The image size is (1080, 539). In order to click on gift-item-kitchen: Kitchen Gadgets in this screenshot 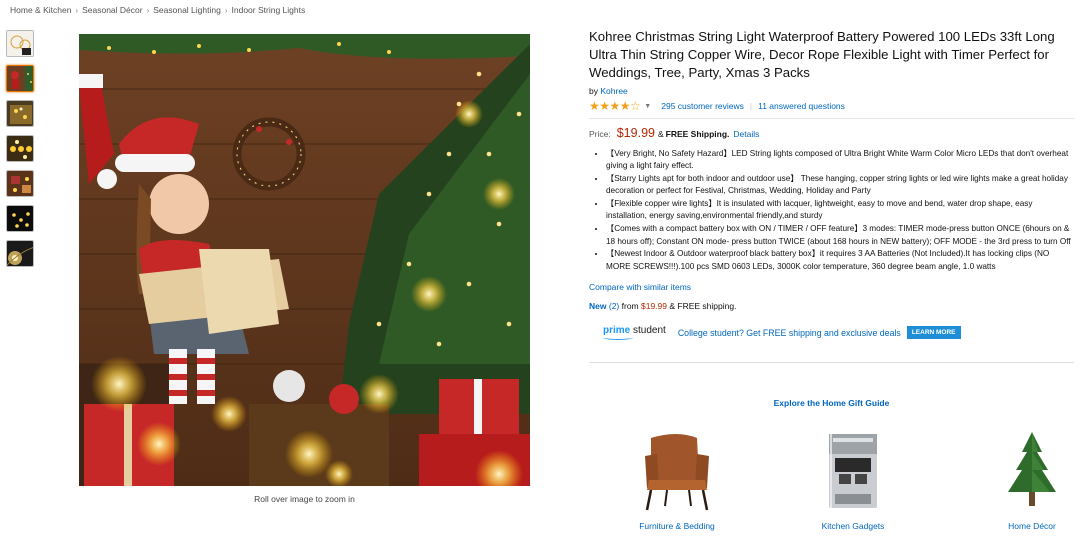, I will do `click(853, 481)`.